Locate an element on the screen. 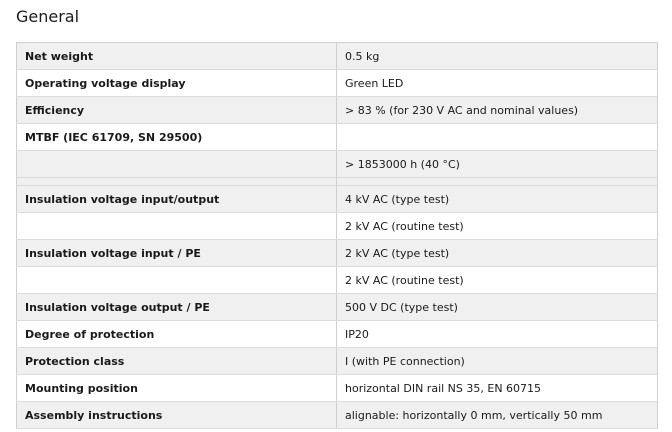 This screenshot has height=432, width=672. table-row: MTBF (IEC 61709, SN 29500) is located at coordinates (337, 137).